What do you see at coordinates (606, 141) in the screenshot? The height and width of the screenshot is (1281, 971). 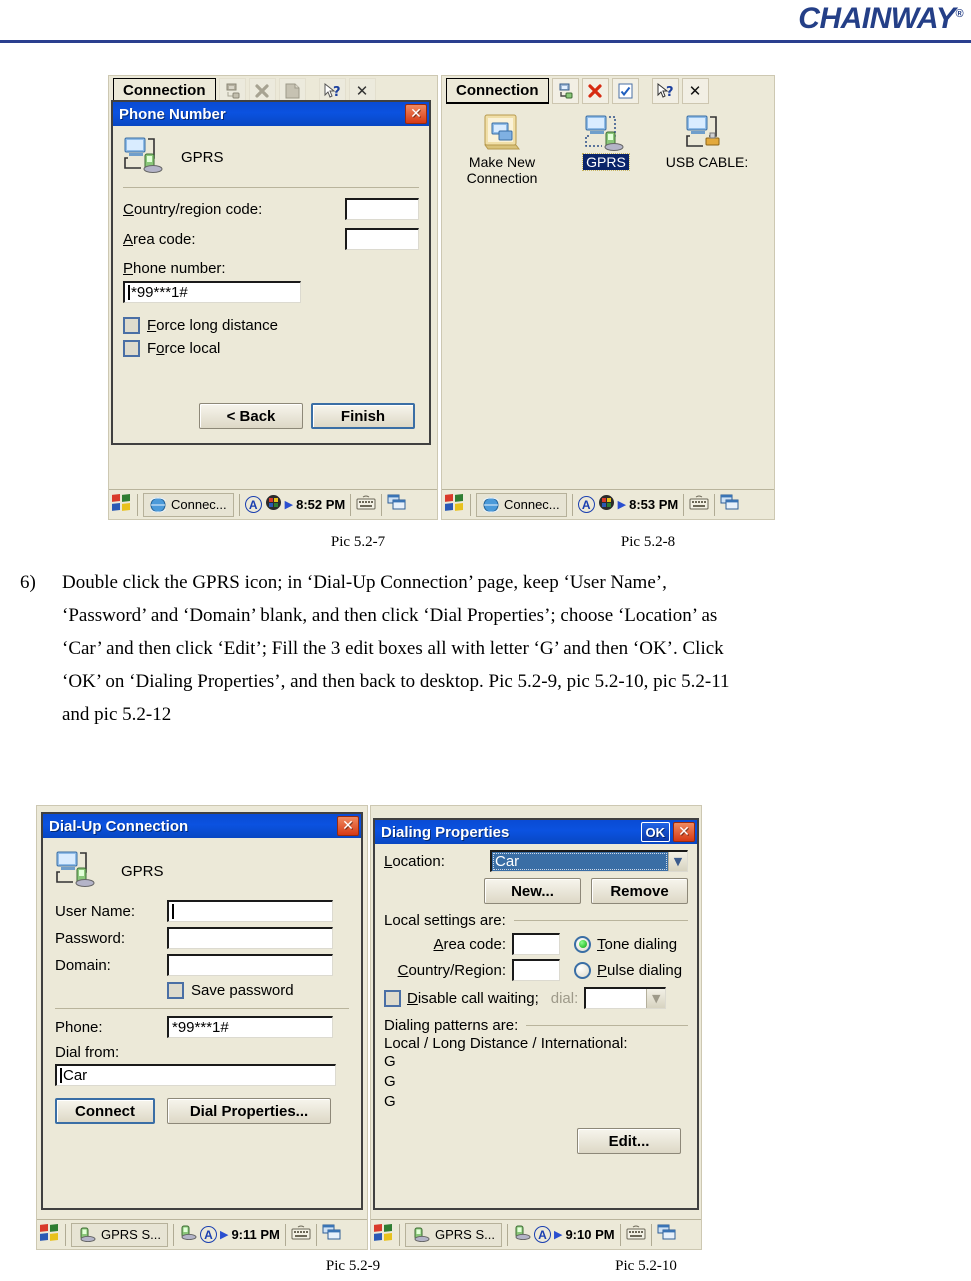 I see `icon-gprs: GPRS` at bounding box center [606, 141].